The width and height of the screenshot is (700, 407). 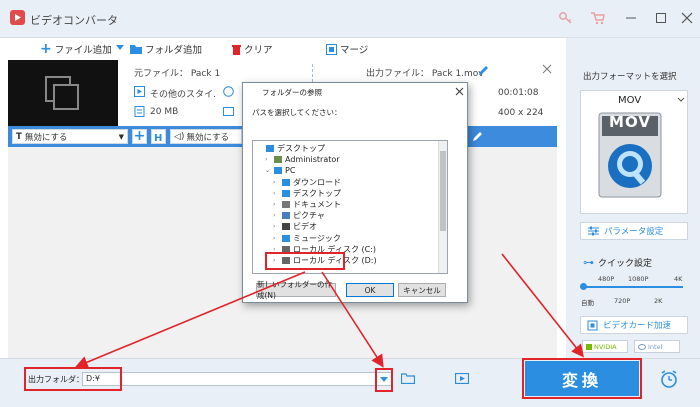 What do you see at coordinates (687, 18) in the screenshot?
I see `close-icon` at bounding box center [687, 18].